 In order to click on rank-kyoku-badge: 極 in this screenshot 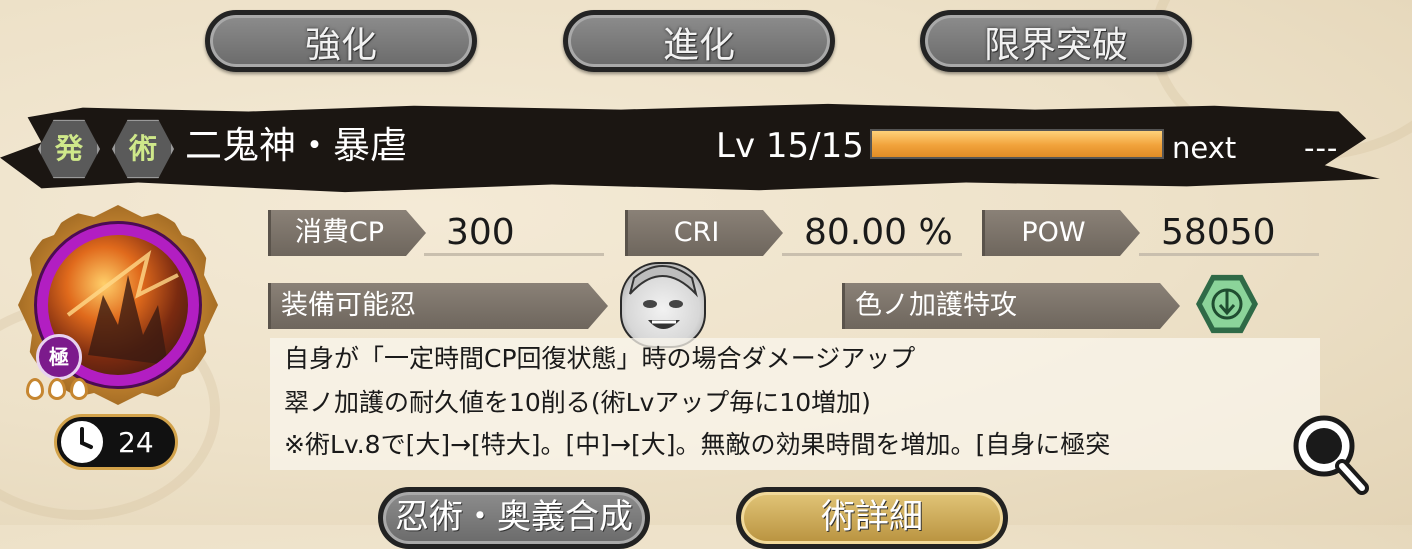, I will do `click(59, 357)`.